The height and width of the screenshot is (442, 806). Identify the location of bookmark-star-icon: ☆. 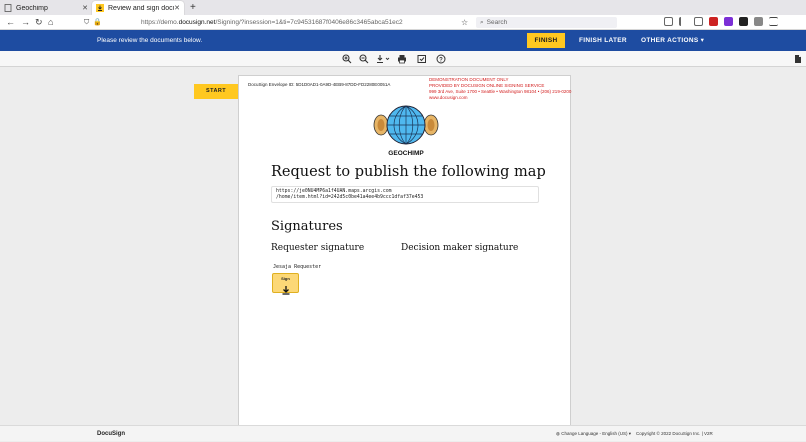
(464, 22).